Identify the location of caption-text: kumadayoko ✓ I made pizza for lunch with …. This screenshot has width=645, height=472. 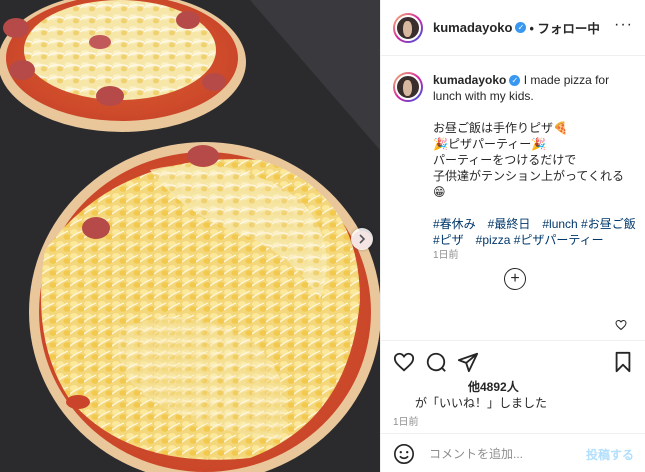
(536, 168).